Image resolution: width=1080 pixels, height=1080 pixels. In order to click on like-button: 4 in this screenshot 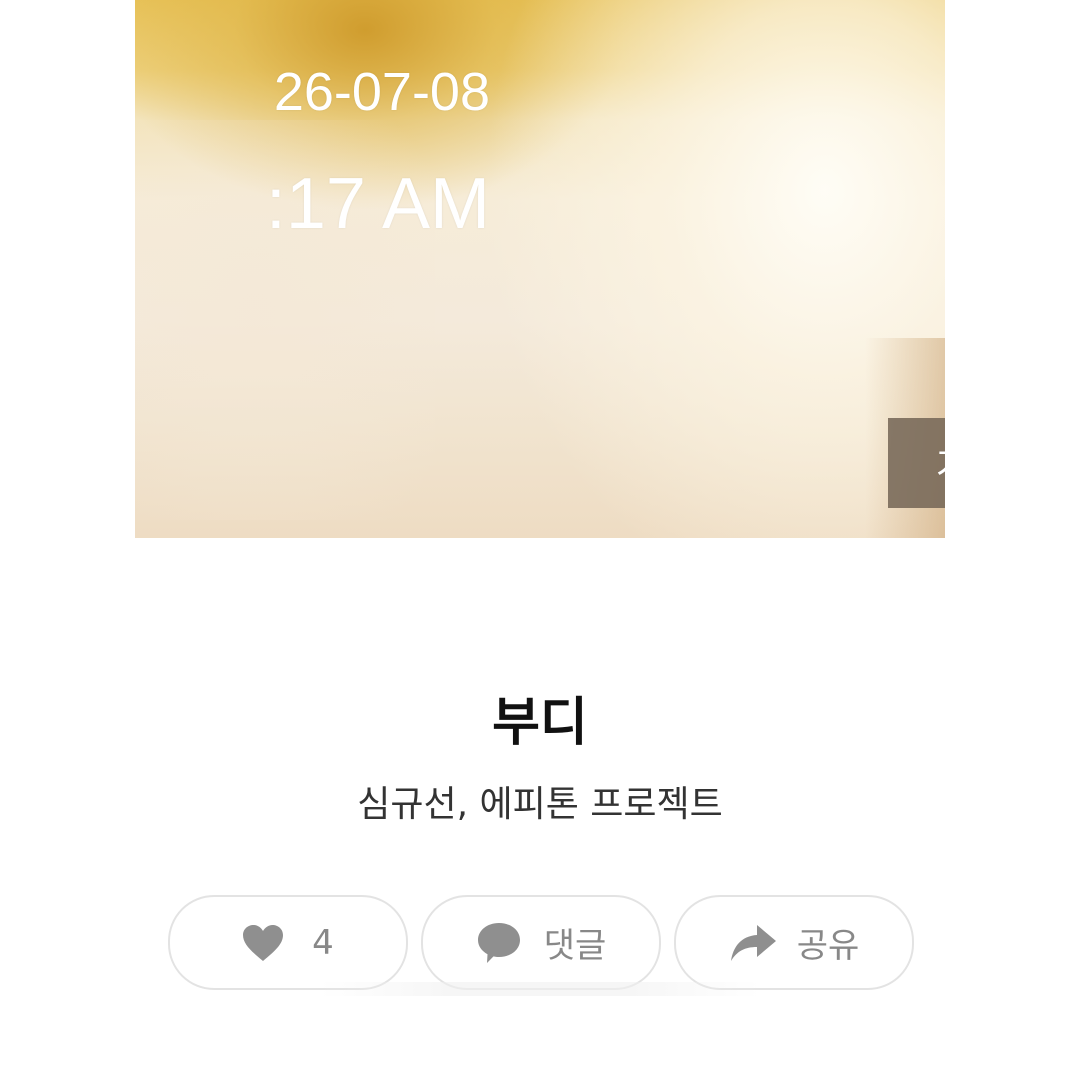, I will do `click(288, 942)`.